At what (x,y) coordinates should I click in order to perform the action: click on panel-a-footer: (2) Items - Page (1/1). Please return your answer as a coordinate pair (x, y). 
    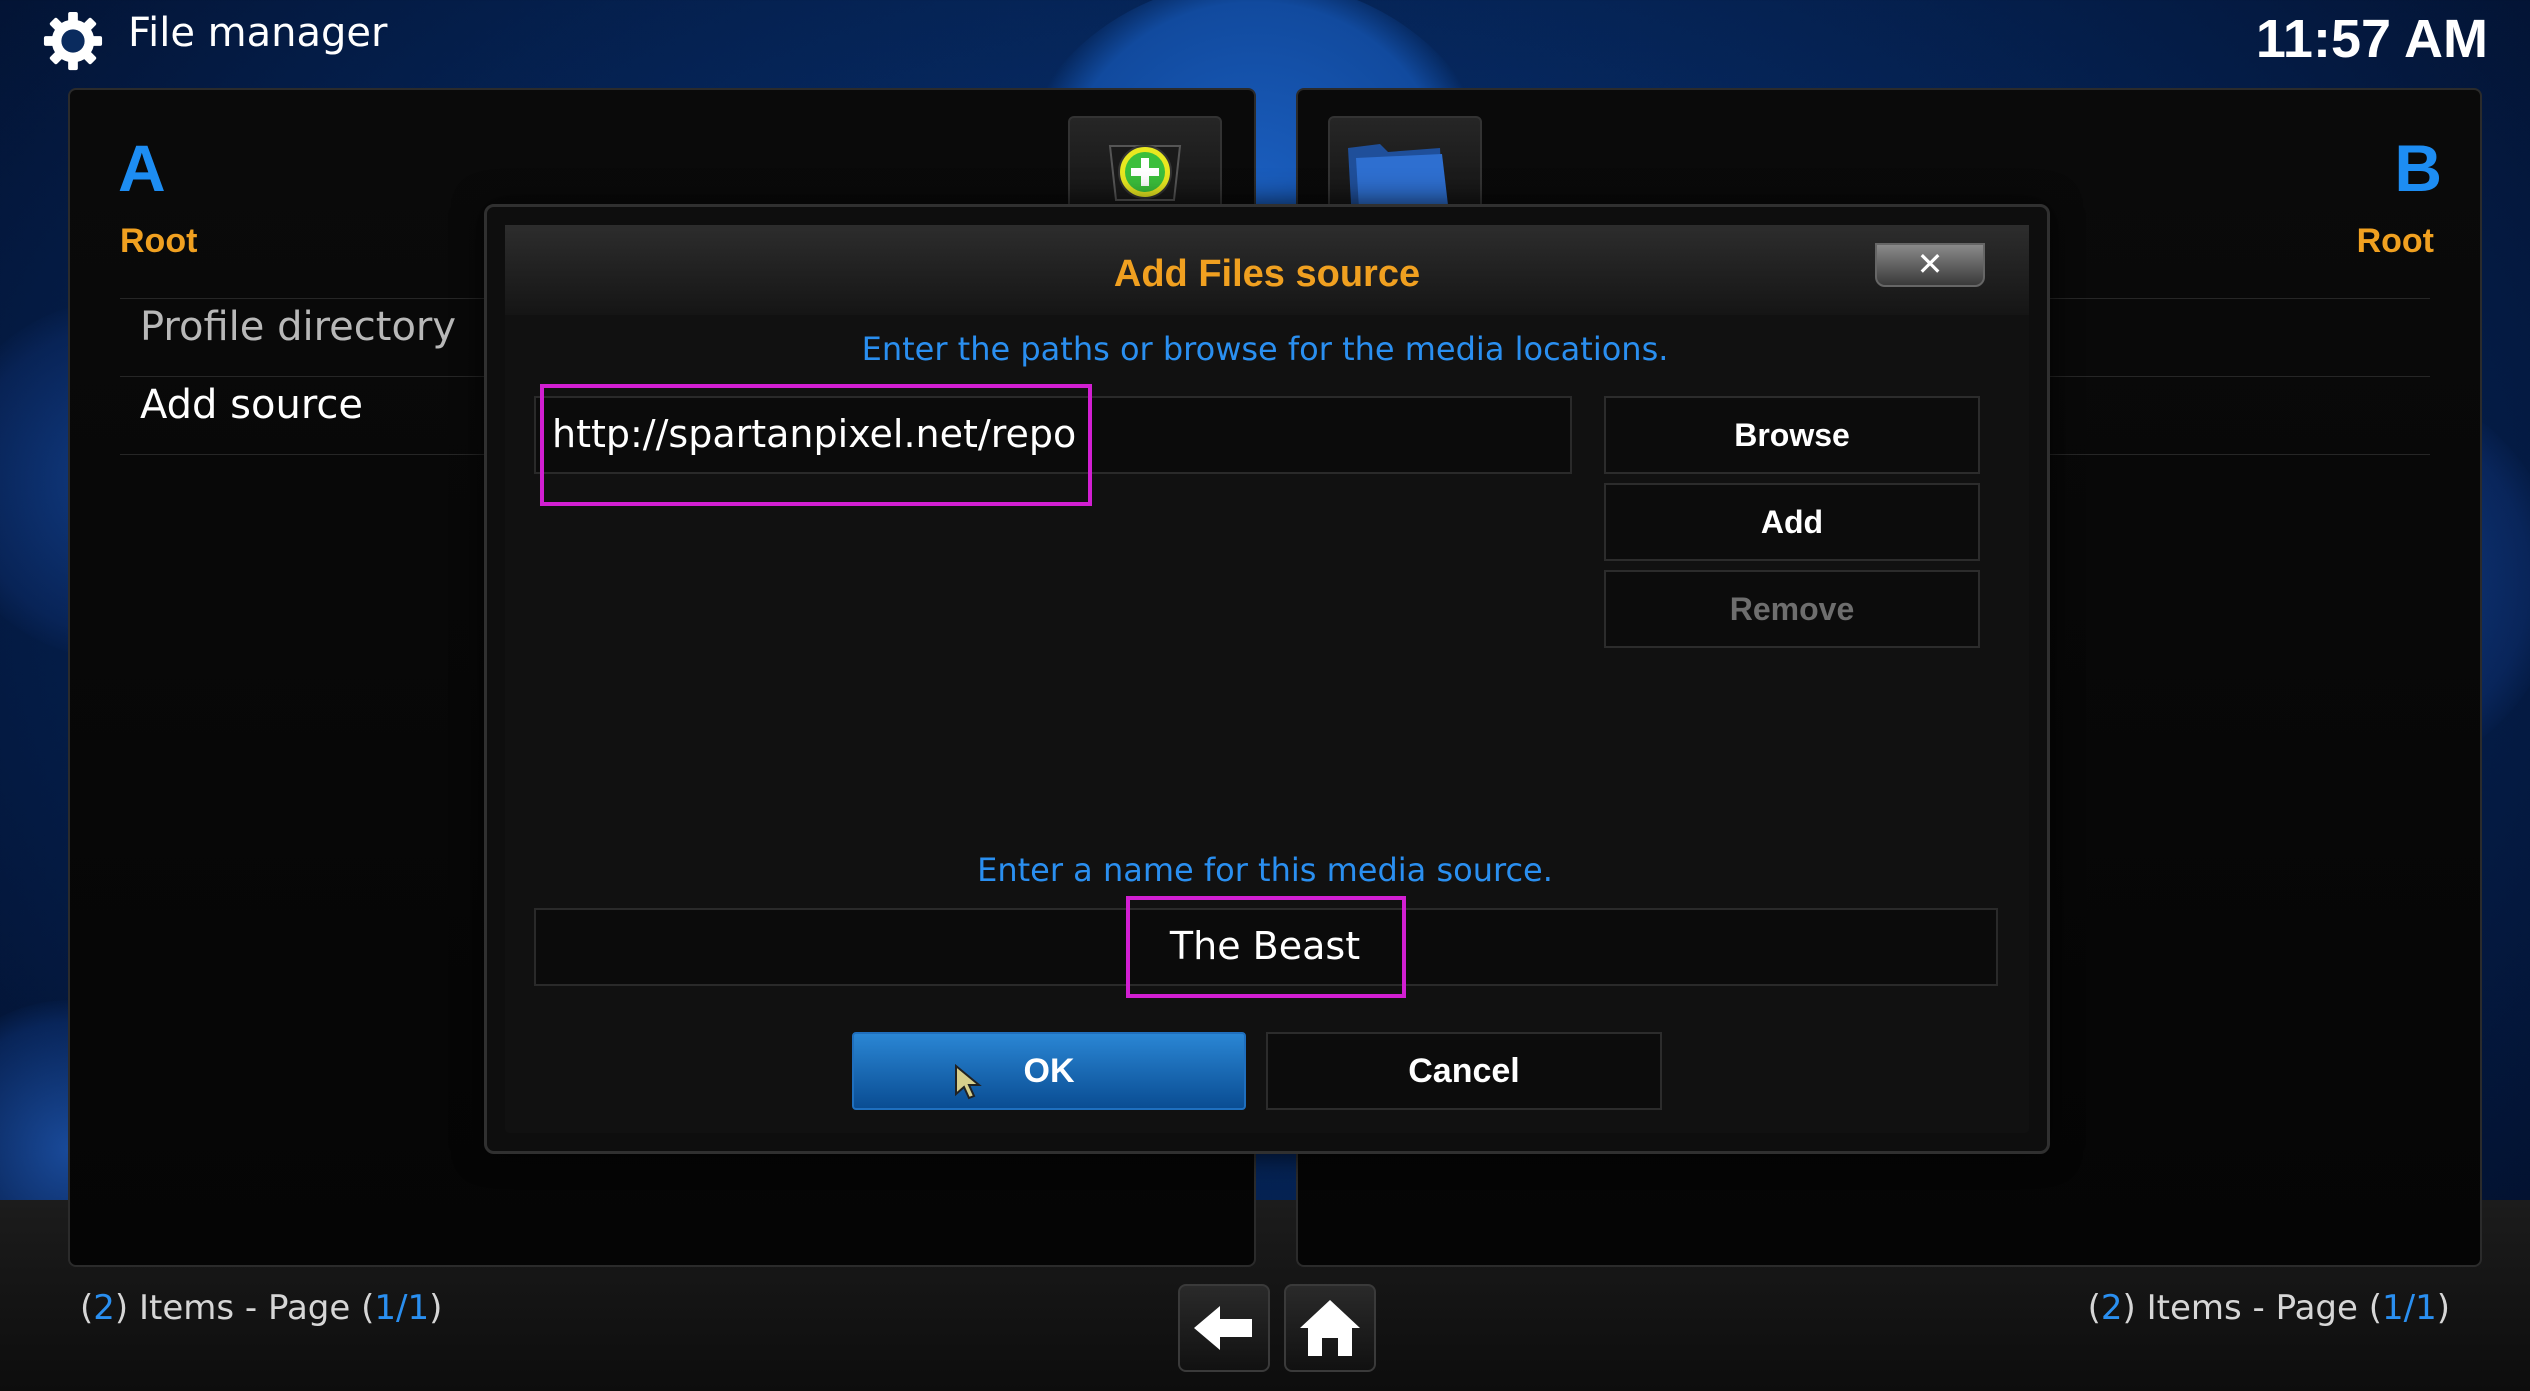
    Looking at the image, I should click on (261, 1308).